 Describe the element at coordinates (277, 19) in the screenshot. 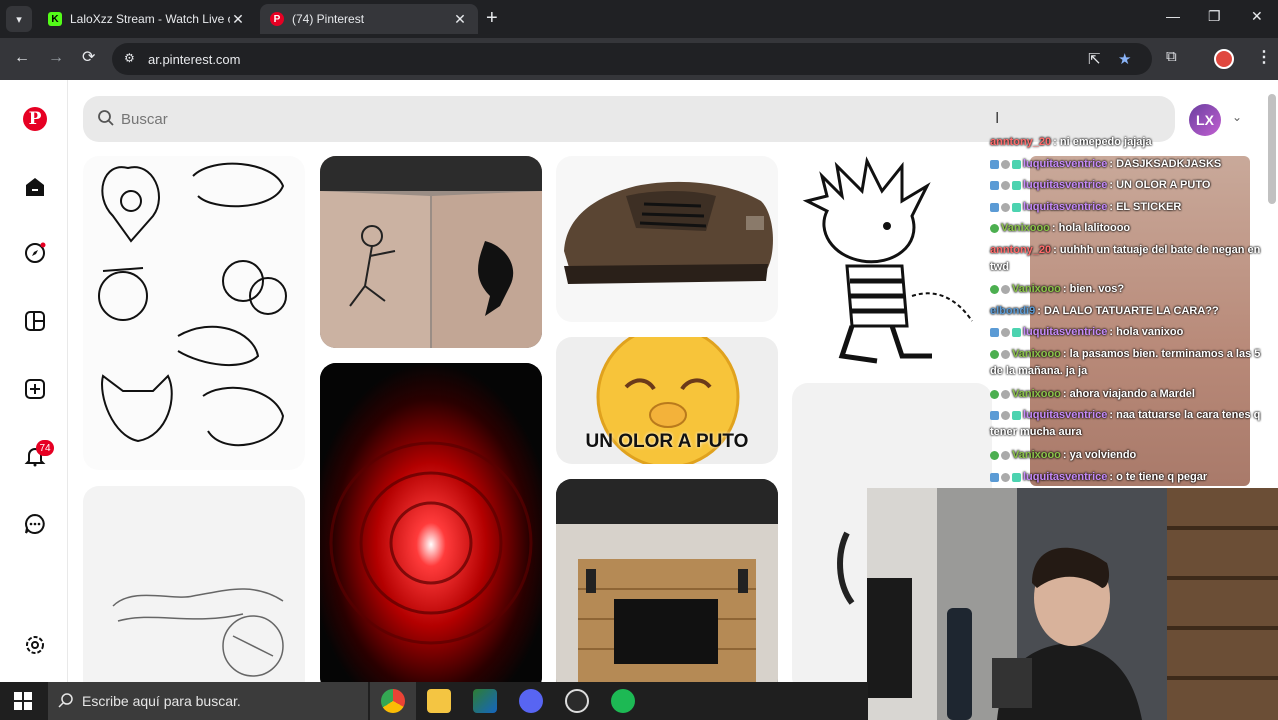

I see `pinterest-icon: P` at that location.